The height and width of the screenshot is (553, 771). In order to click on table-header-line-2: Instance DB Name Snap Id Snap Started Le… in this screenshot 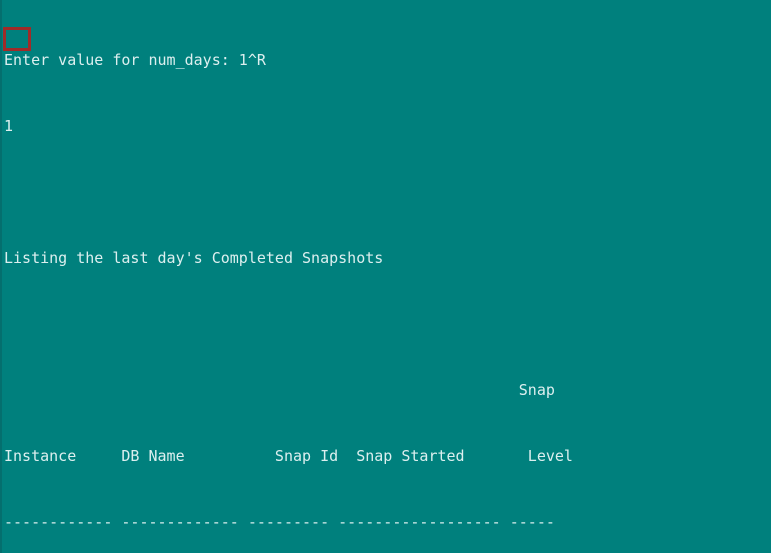, I will do `click(288, 456)`.